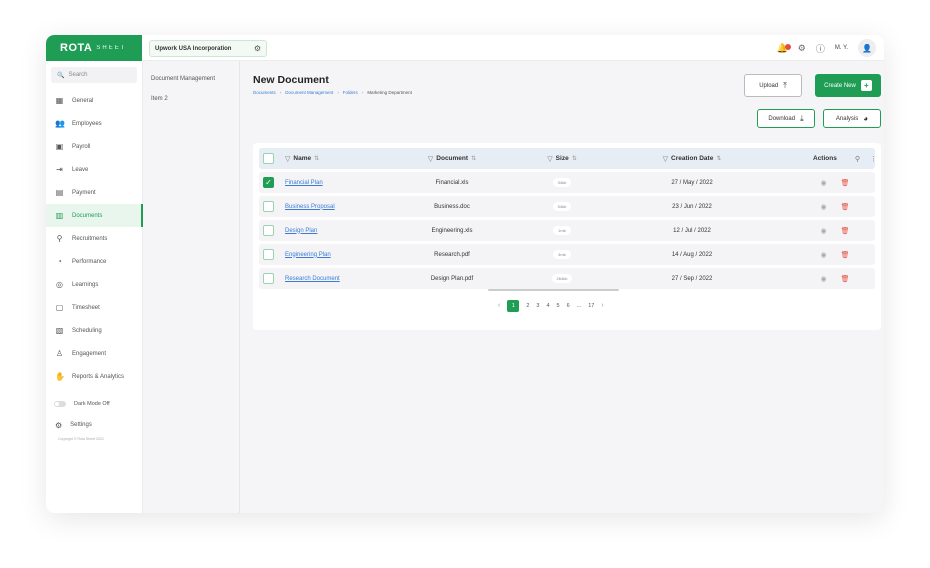 The image size is (930, 568). What do you see at coordinates (848, 85) in the screenshot?
I see `create-new-button: Create New +` at bounding box center [848, 85].